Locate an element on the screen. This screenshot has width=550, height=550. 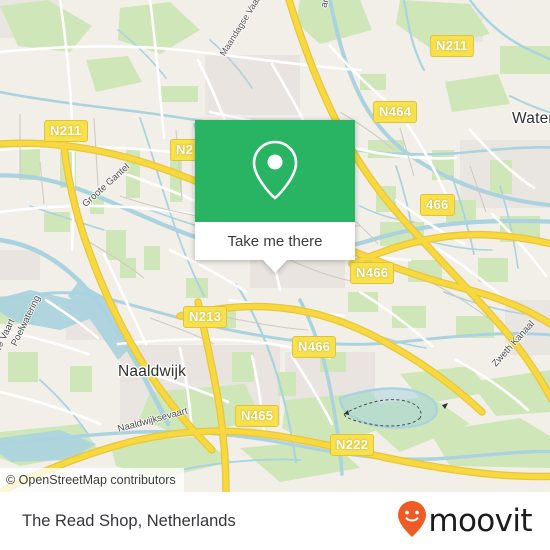
road-shield: N464 is located at coordinates (395, 112).